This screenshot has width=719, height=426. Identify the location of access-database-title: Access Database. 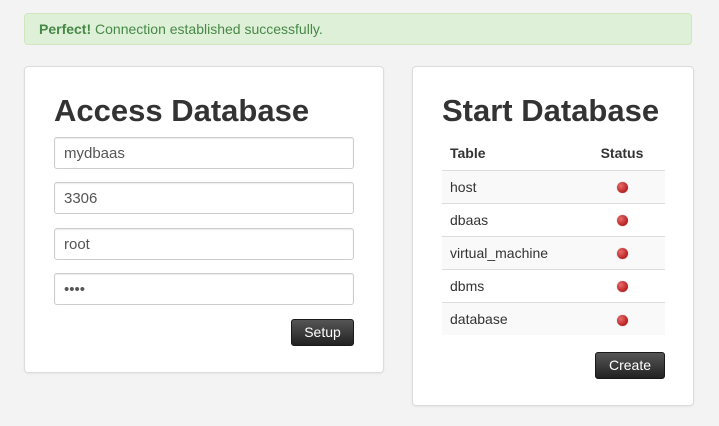
(182, 110).